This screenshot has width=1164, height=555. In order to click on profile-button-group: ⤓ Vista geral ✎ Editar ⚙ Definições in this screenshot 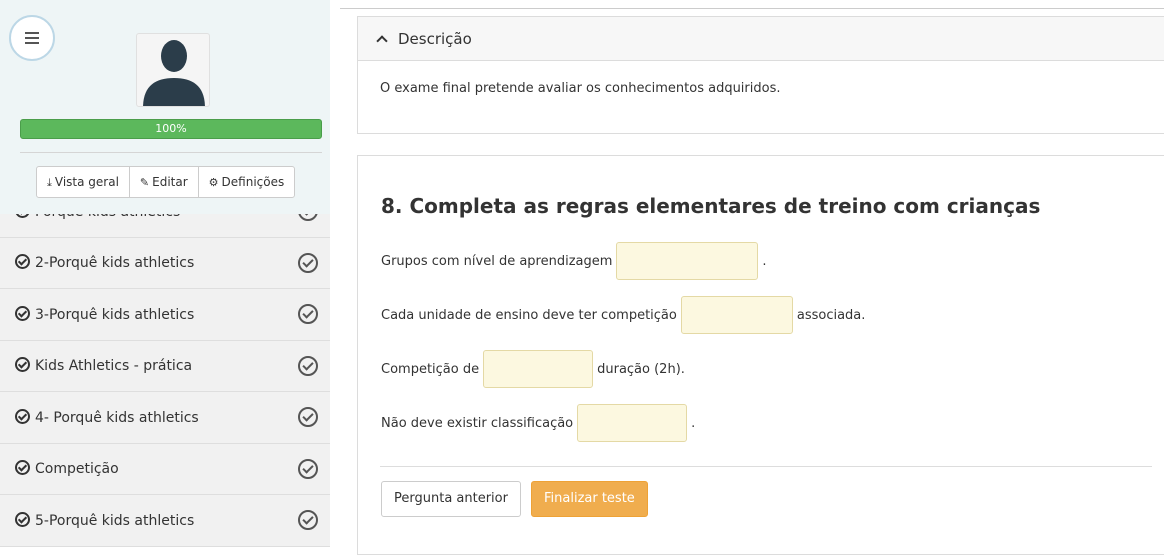, I will do `click(166, 182)`.